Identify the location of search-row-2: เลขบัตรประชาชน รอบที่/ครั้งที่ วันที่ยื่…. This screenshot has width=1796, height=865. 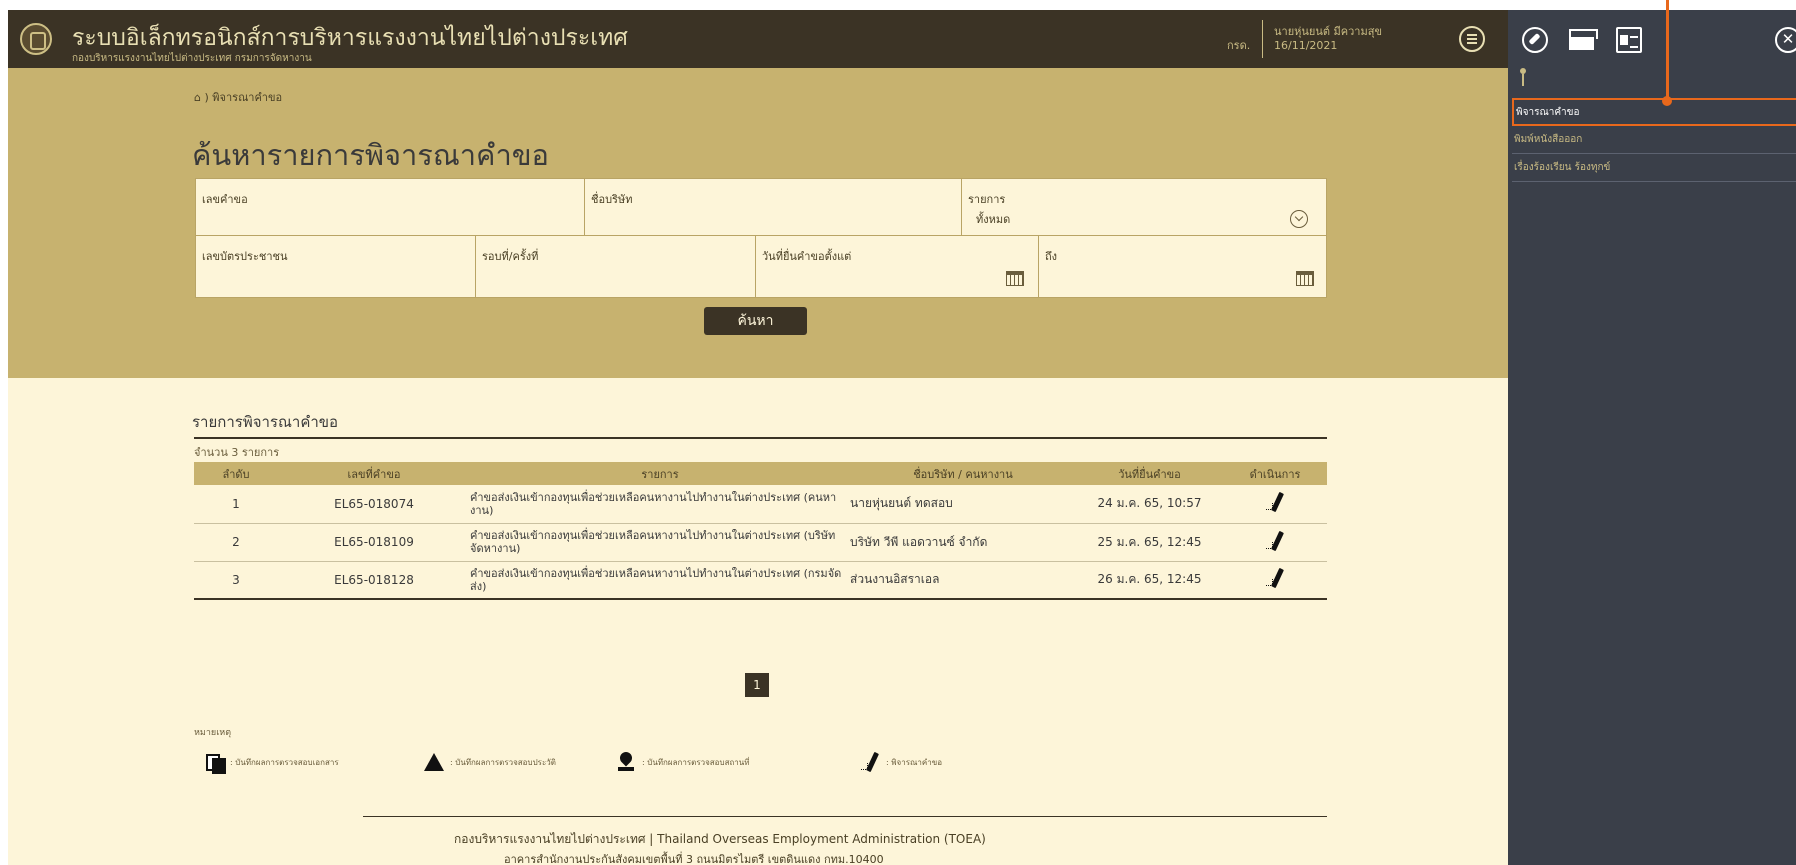
(761, 267).